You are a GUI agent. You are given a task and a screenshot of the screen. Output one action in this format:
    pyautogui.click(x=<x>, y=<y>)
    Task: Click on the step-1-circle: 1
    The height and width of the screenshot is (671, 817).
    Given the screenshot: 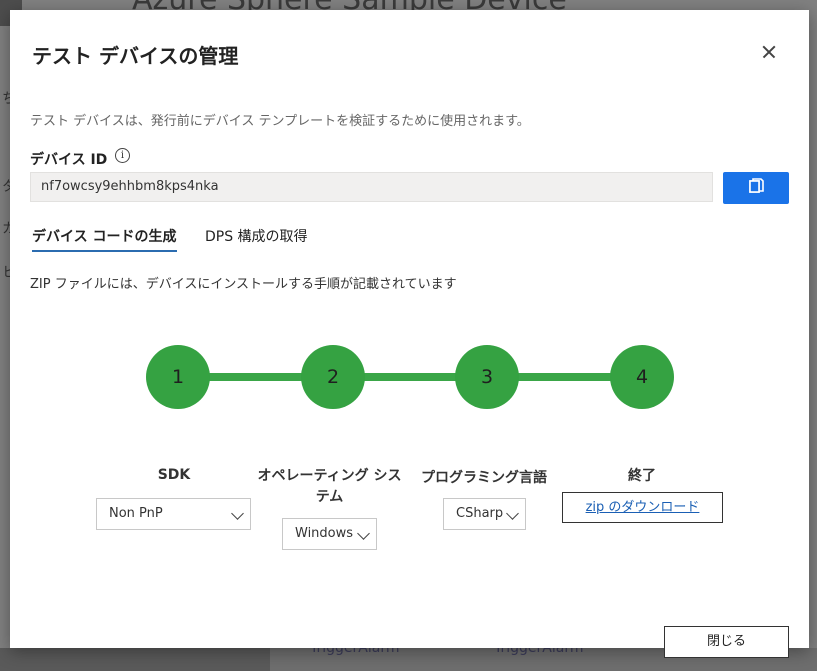 What is the action you would take?
    pyautogui.click(x=178, y=377)
    